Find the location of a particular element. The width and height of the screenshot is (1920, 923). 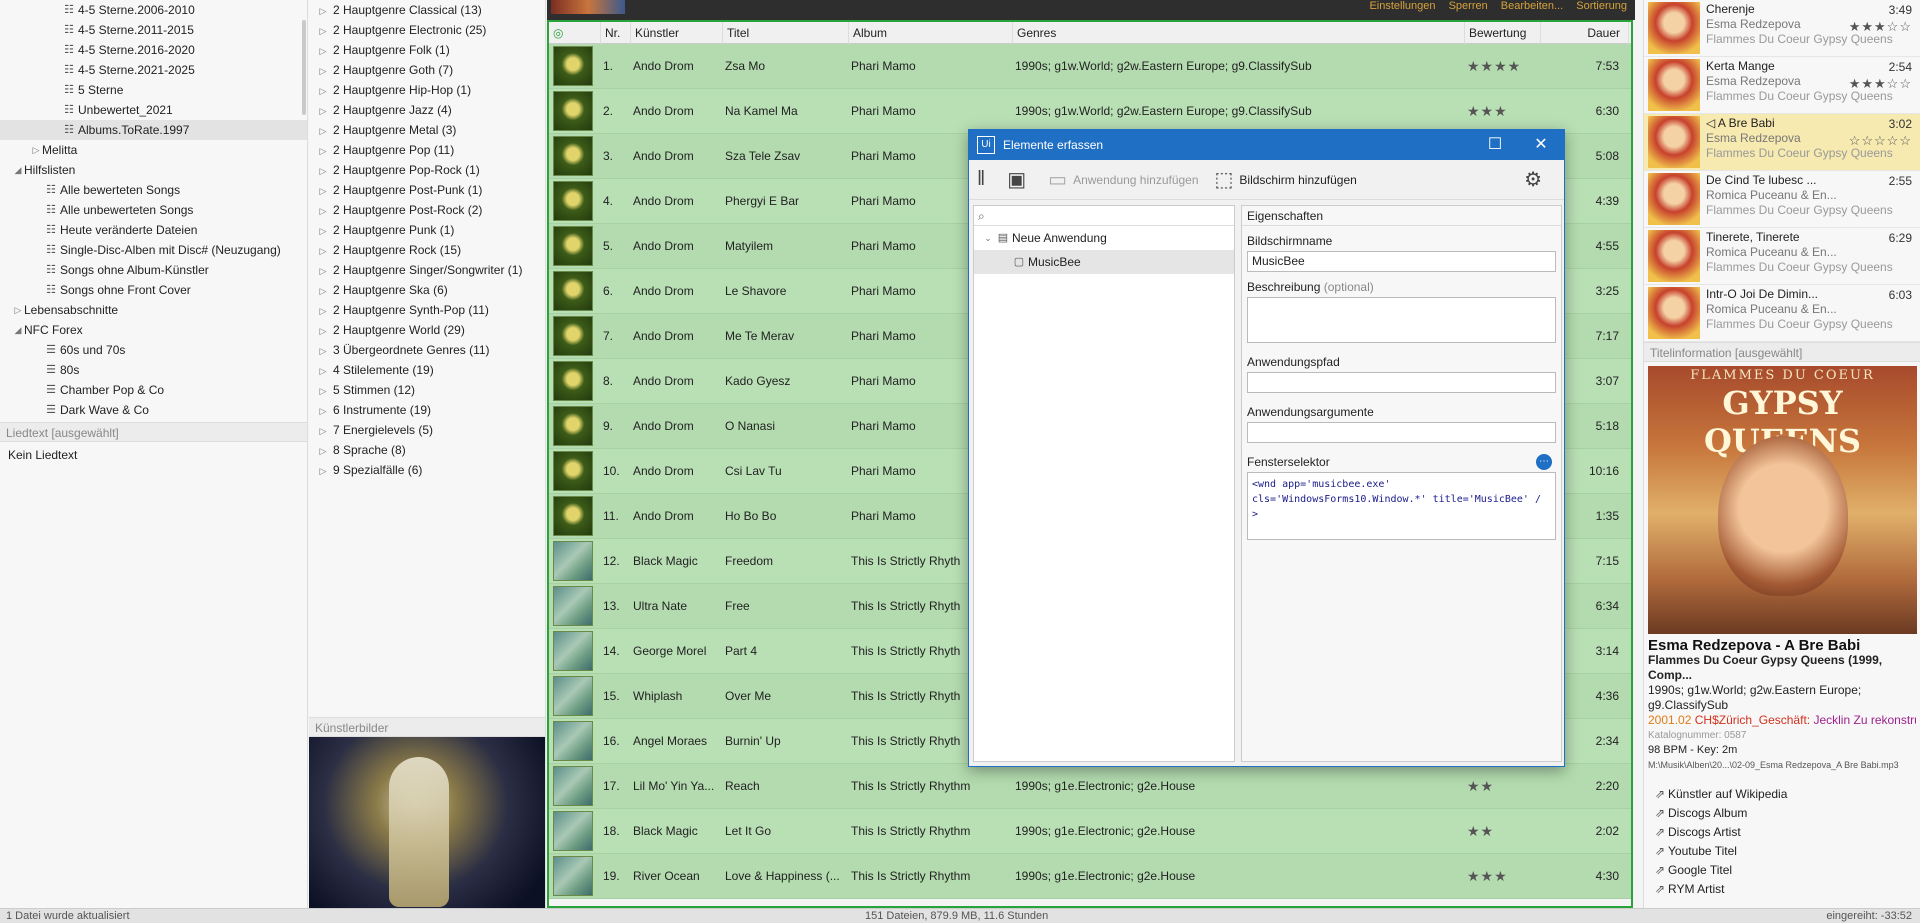

genre-item: ▷ 2 Hauptgenre World (29) is located at coordinates (427, 330).